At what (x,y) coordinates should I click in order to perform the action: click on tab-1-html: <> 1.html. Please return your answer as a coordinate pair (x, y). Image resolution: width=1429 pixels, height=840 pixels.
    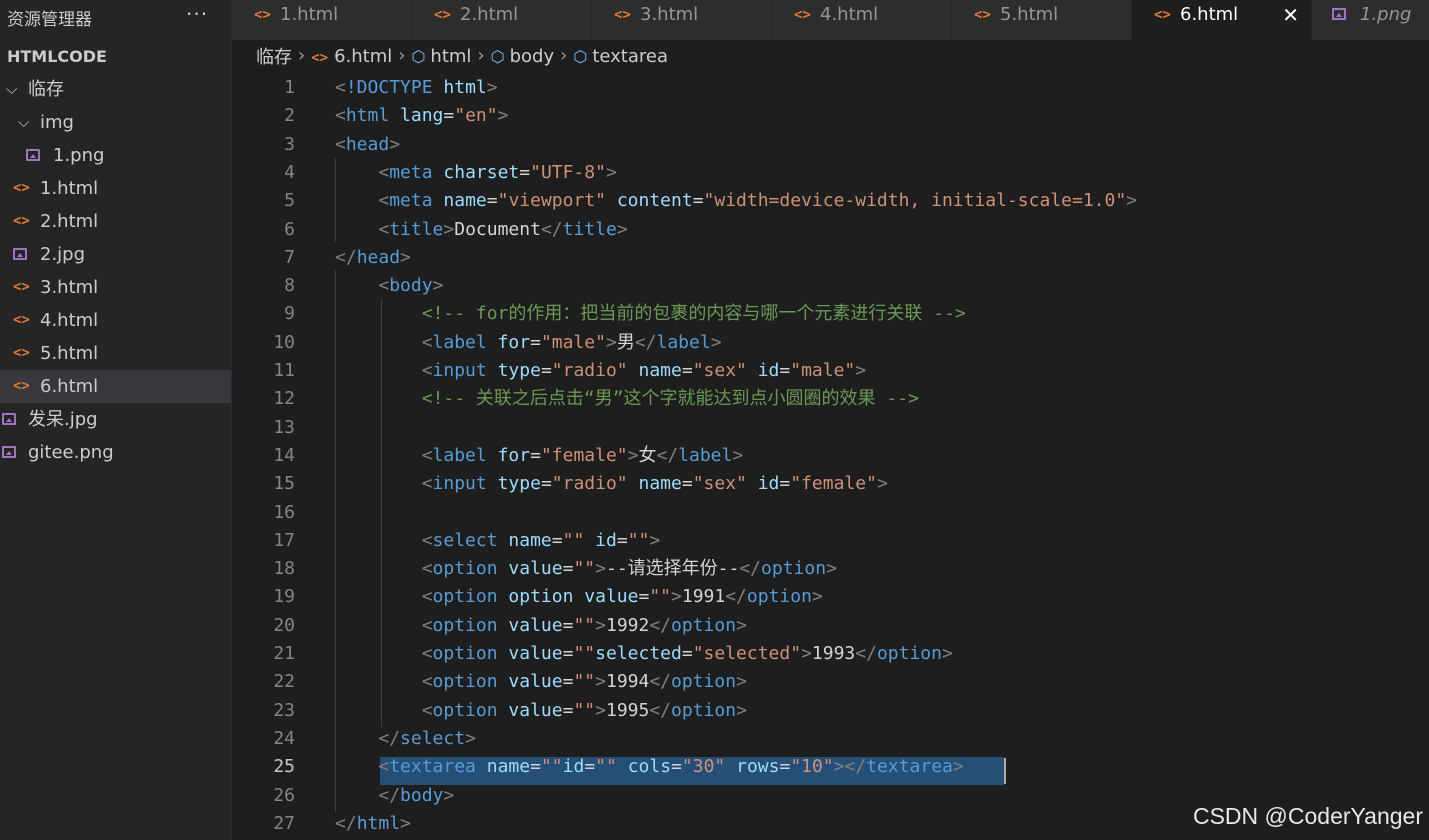
    Looking at the image, I should click on (322, 20).